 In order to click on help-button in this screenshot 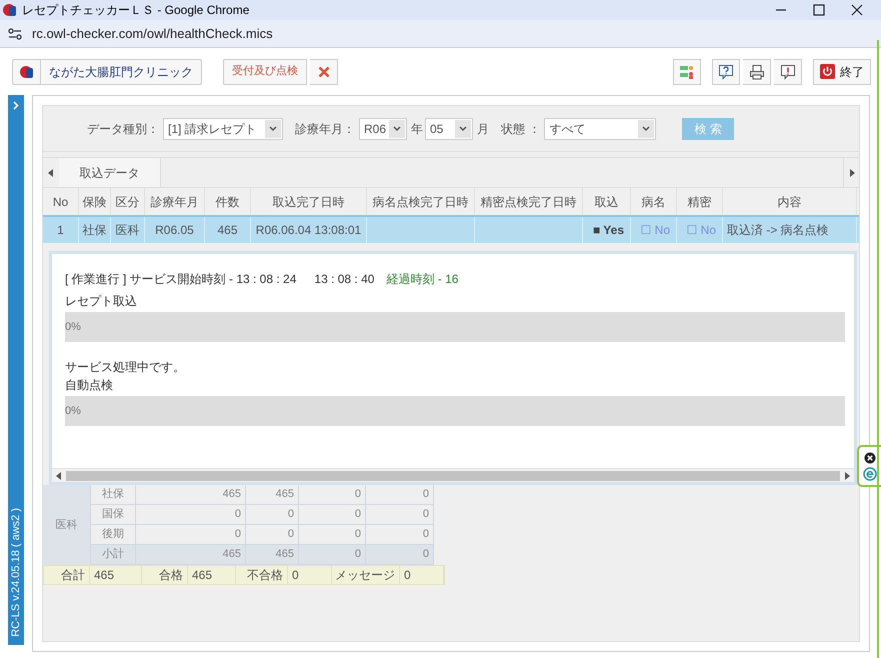, I will do `click(726, 71)`.